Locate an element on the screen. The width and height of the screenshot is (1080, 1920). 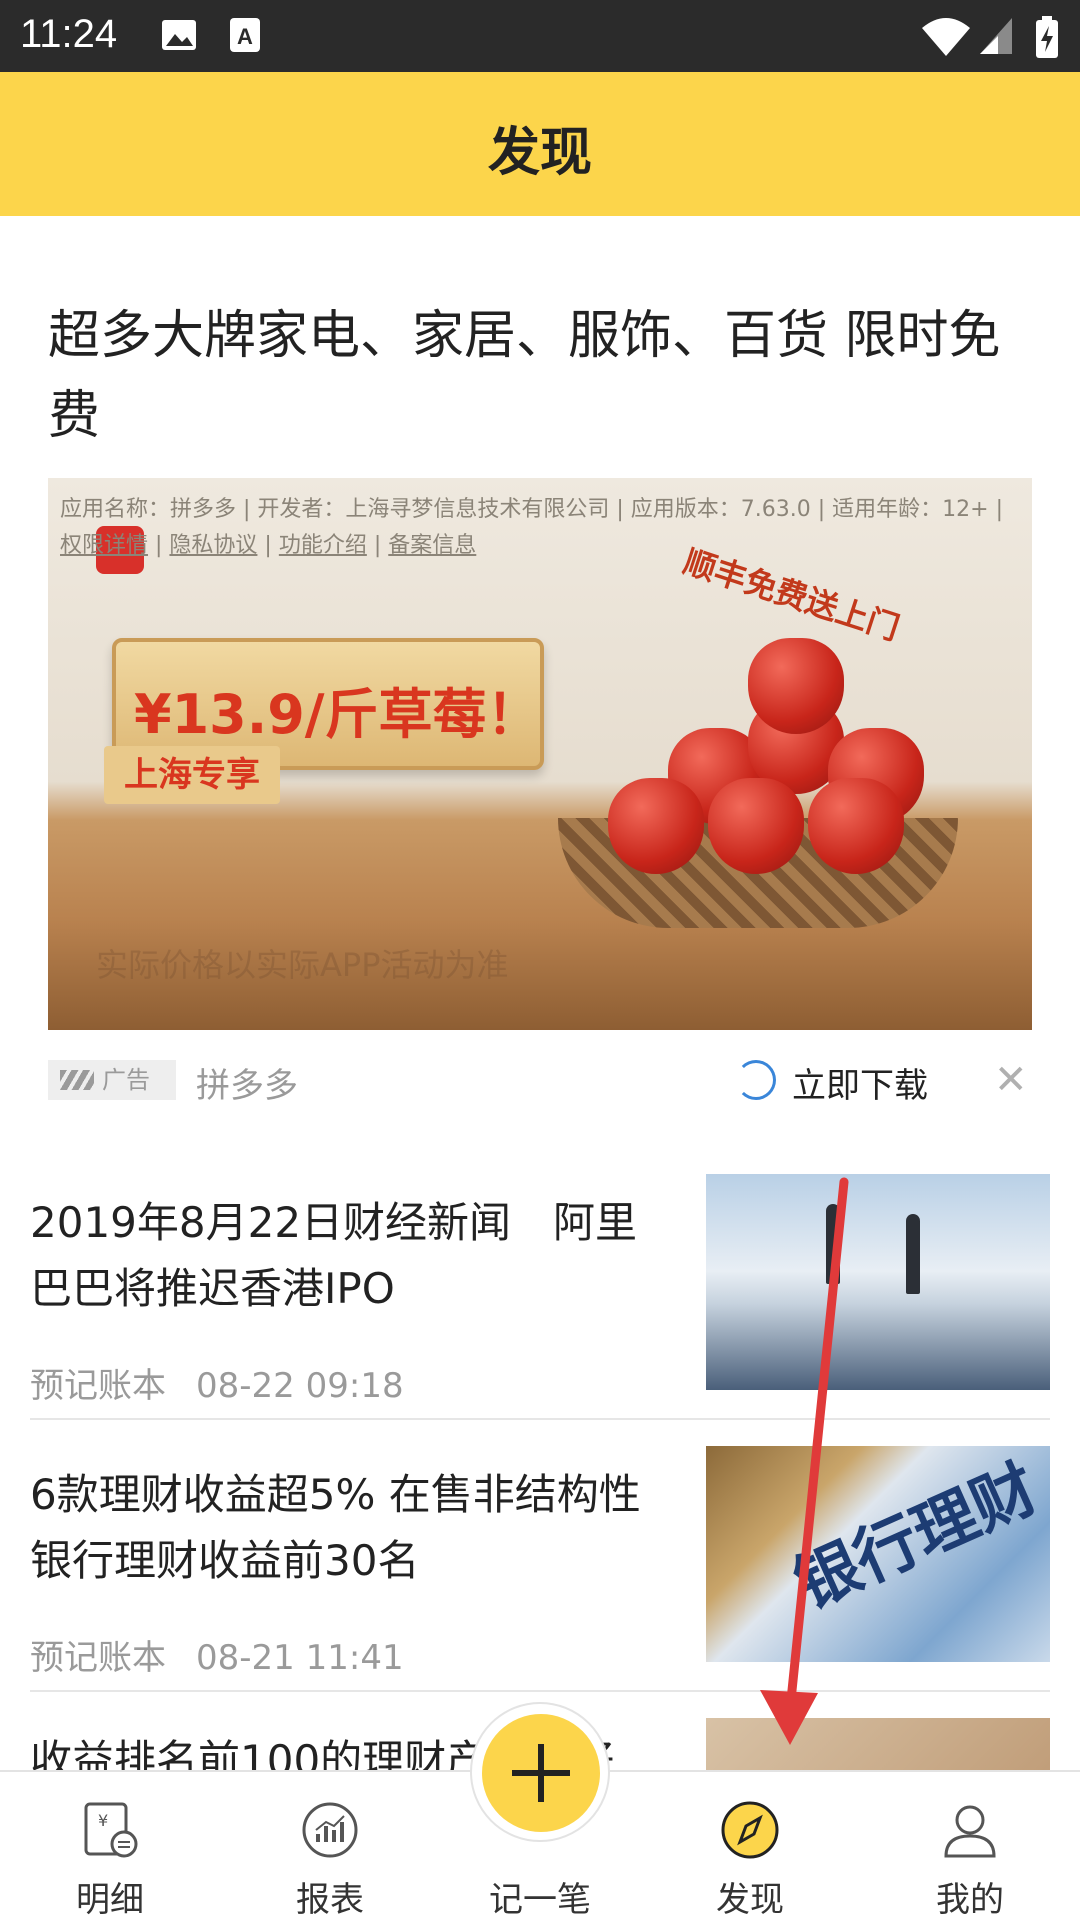
nav-item-reports: 报表 is located at coordinates (330, 1846).